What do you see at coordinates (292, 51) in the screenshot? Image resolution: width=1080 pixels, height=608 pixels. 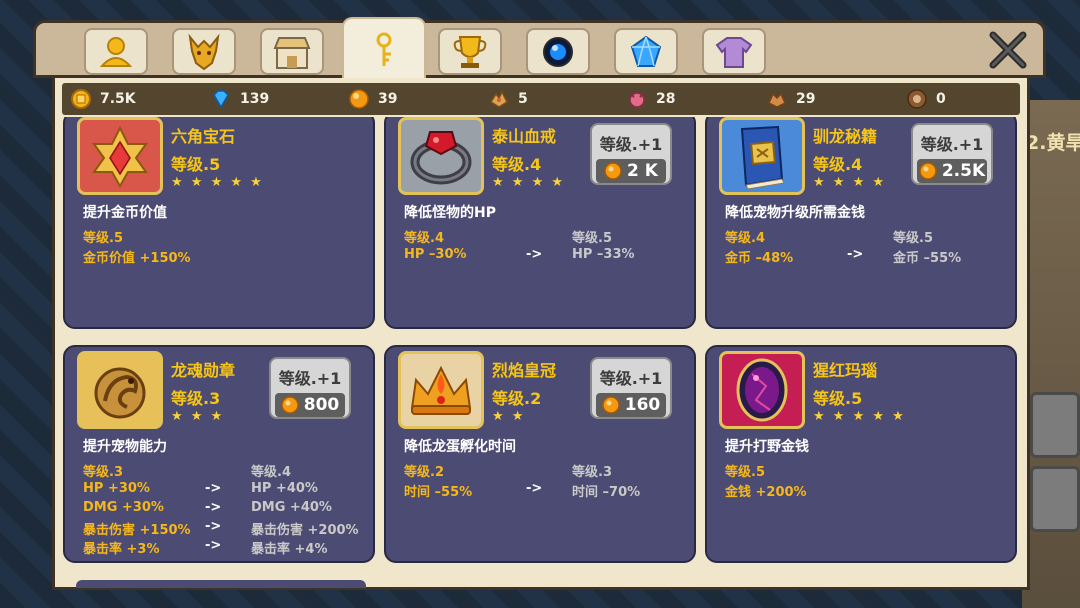 I see `tab-shop` at bounding box center [292, 51].